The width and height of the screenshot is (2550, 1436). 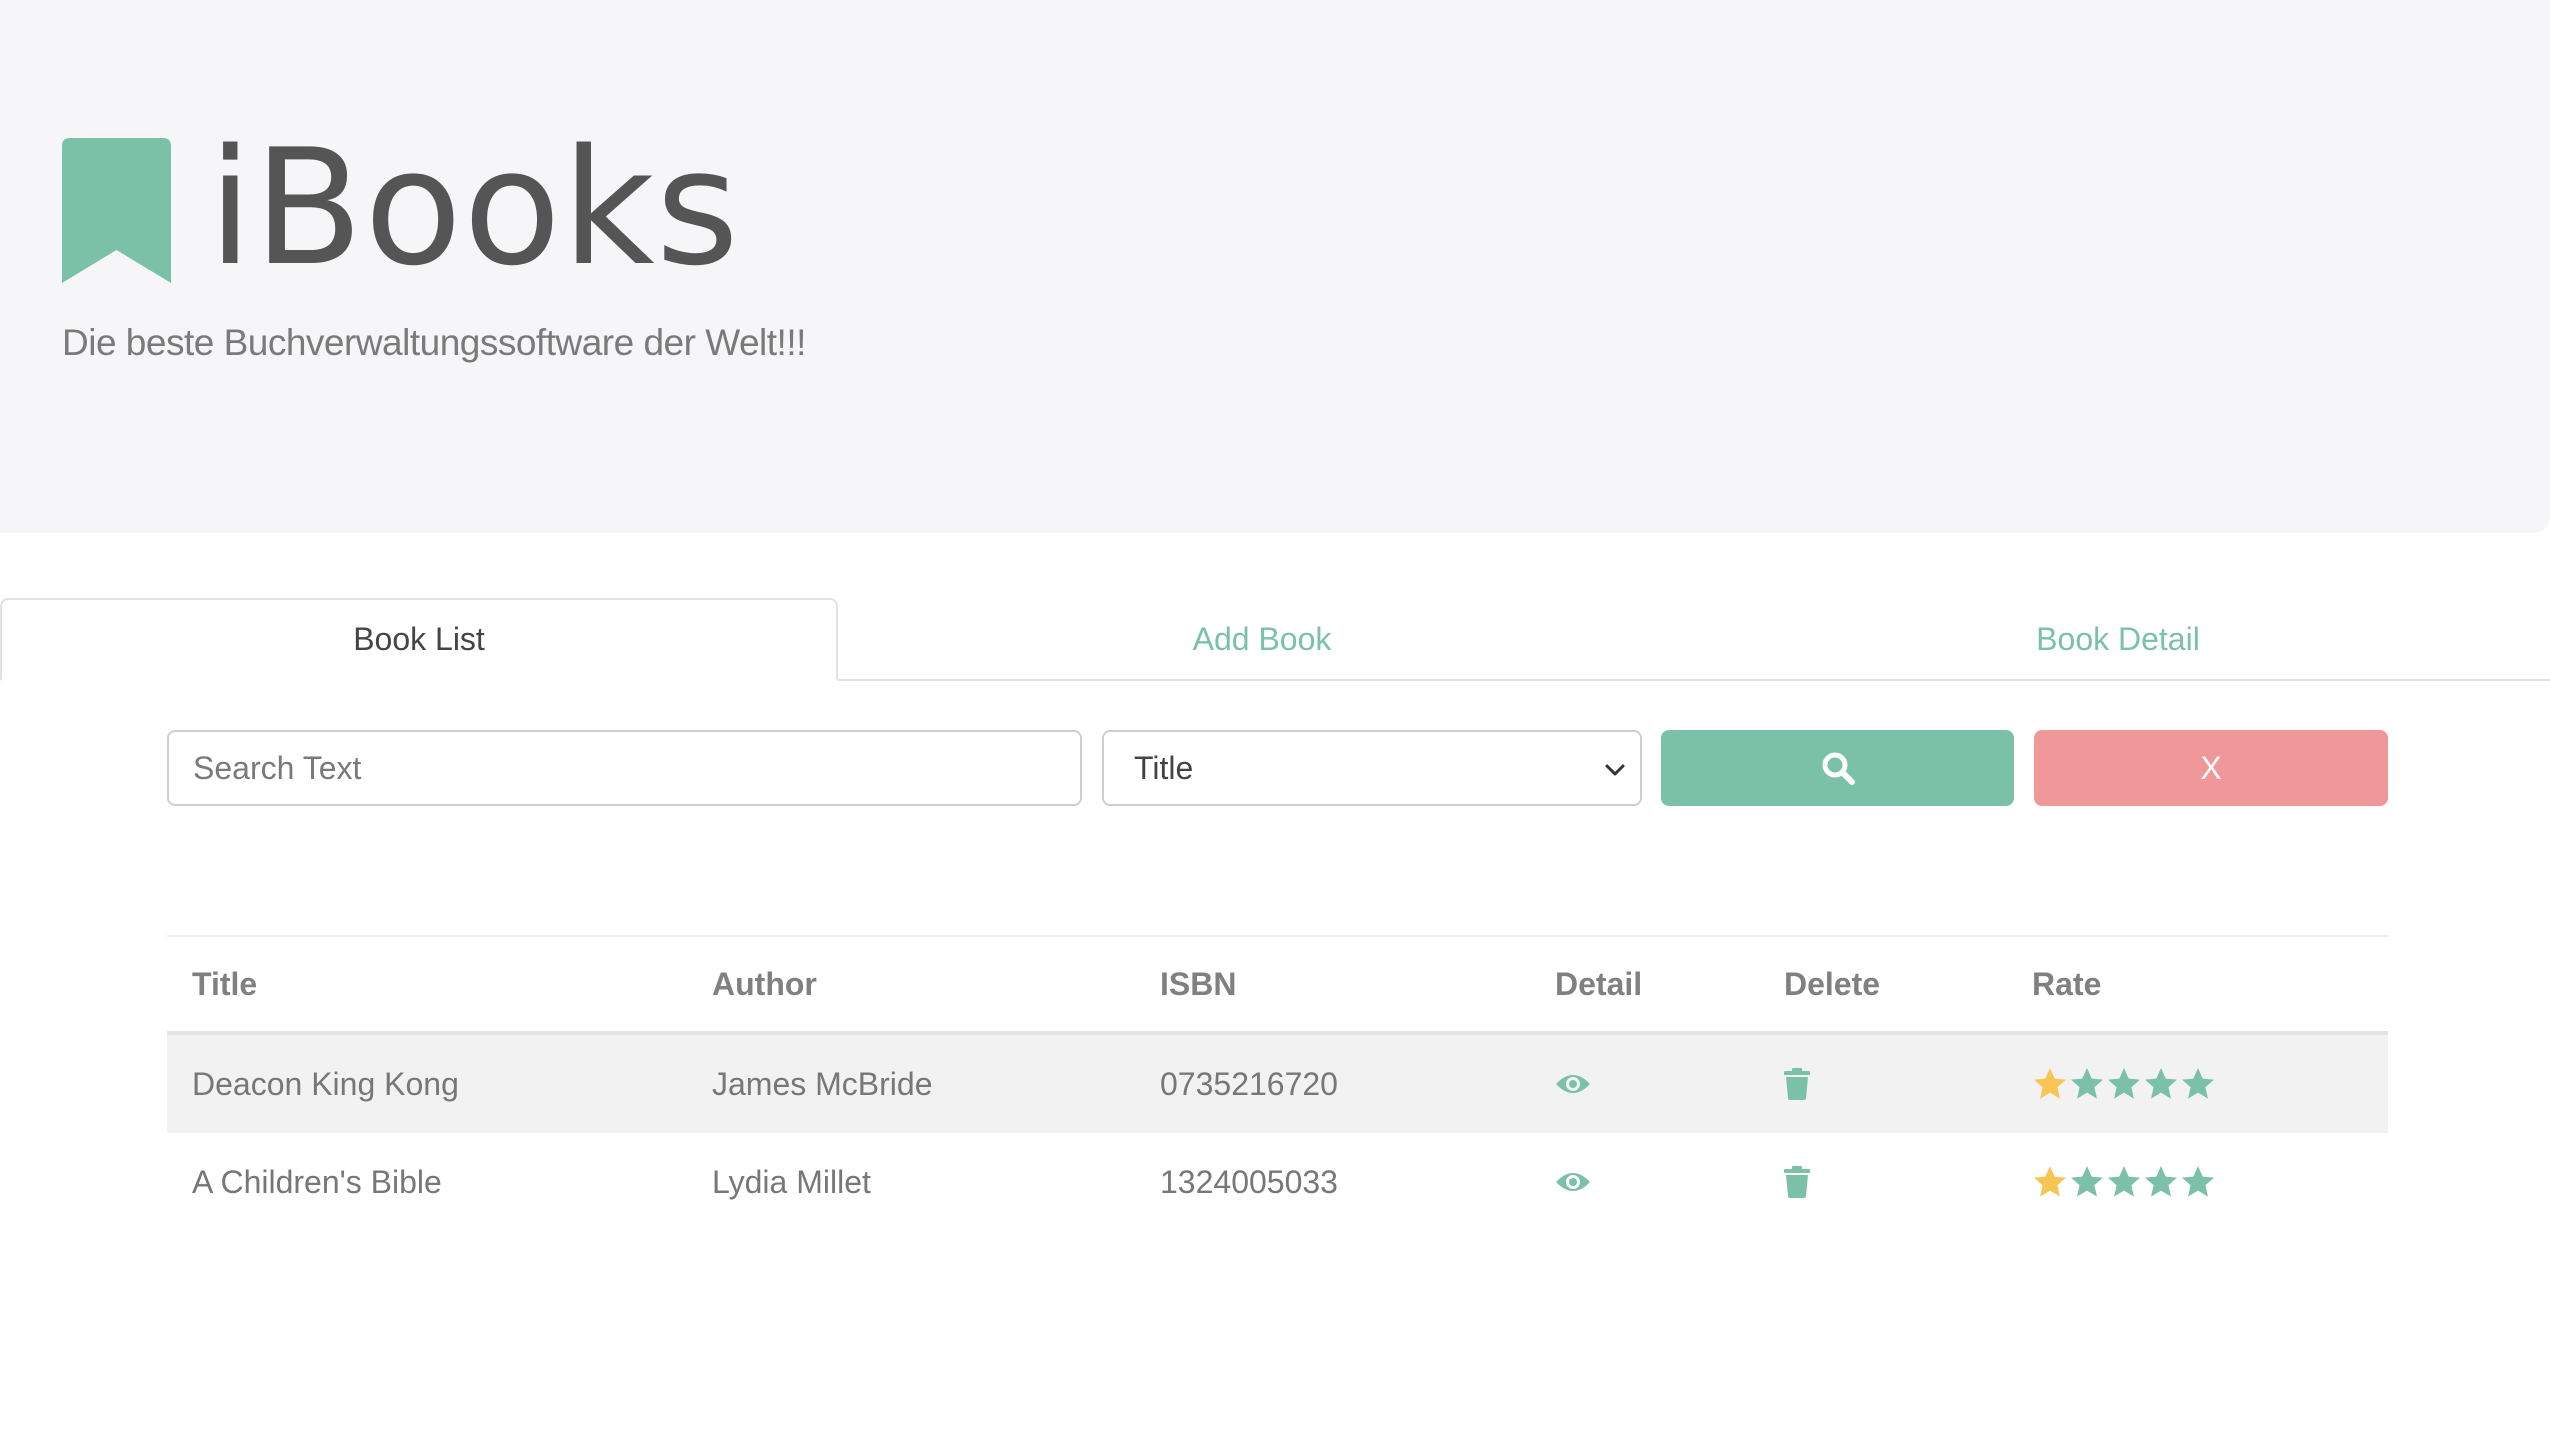 I want to click on search-input, so click(x=624, y=768).